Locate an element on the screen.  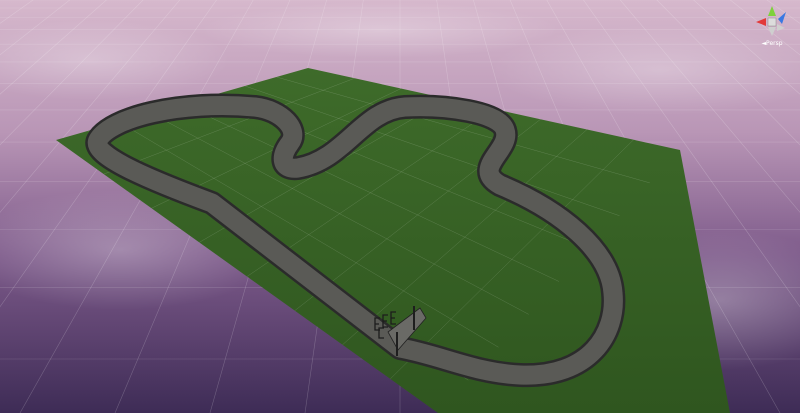
projection-mode-label: ◄Persp is located at coordinates (772, 44).